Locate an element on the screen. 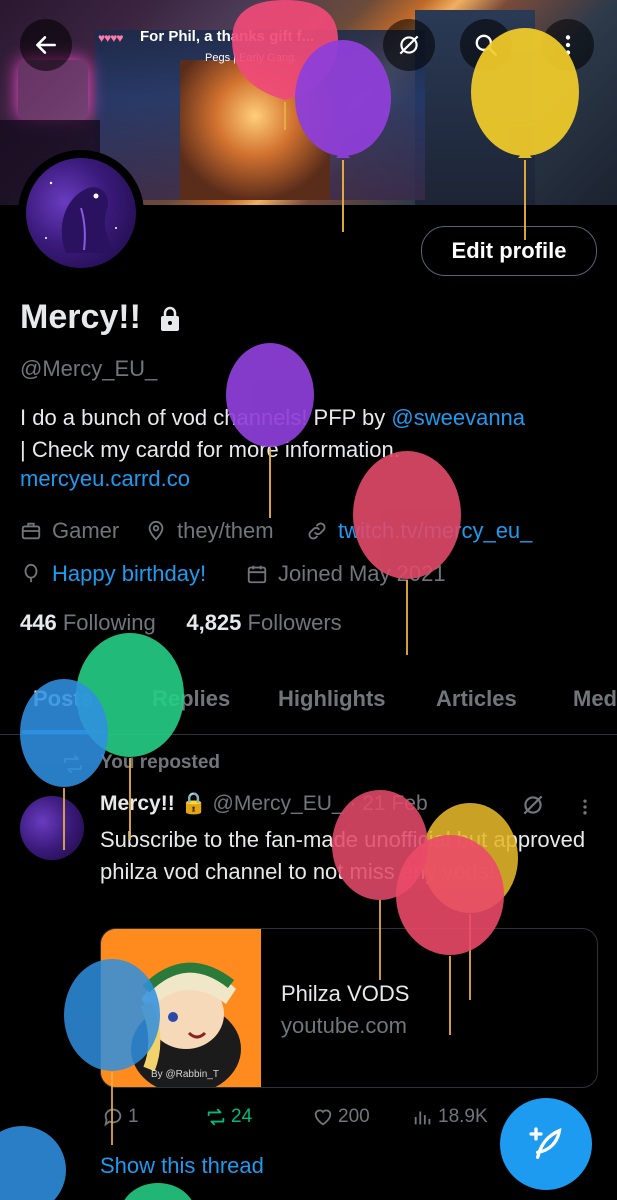  lock-icon: 🔒 is located at coordinates (193, 803).